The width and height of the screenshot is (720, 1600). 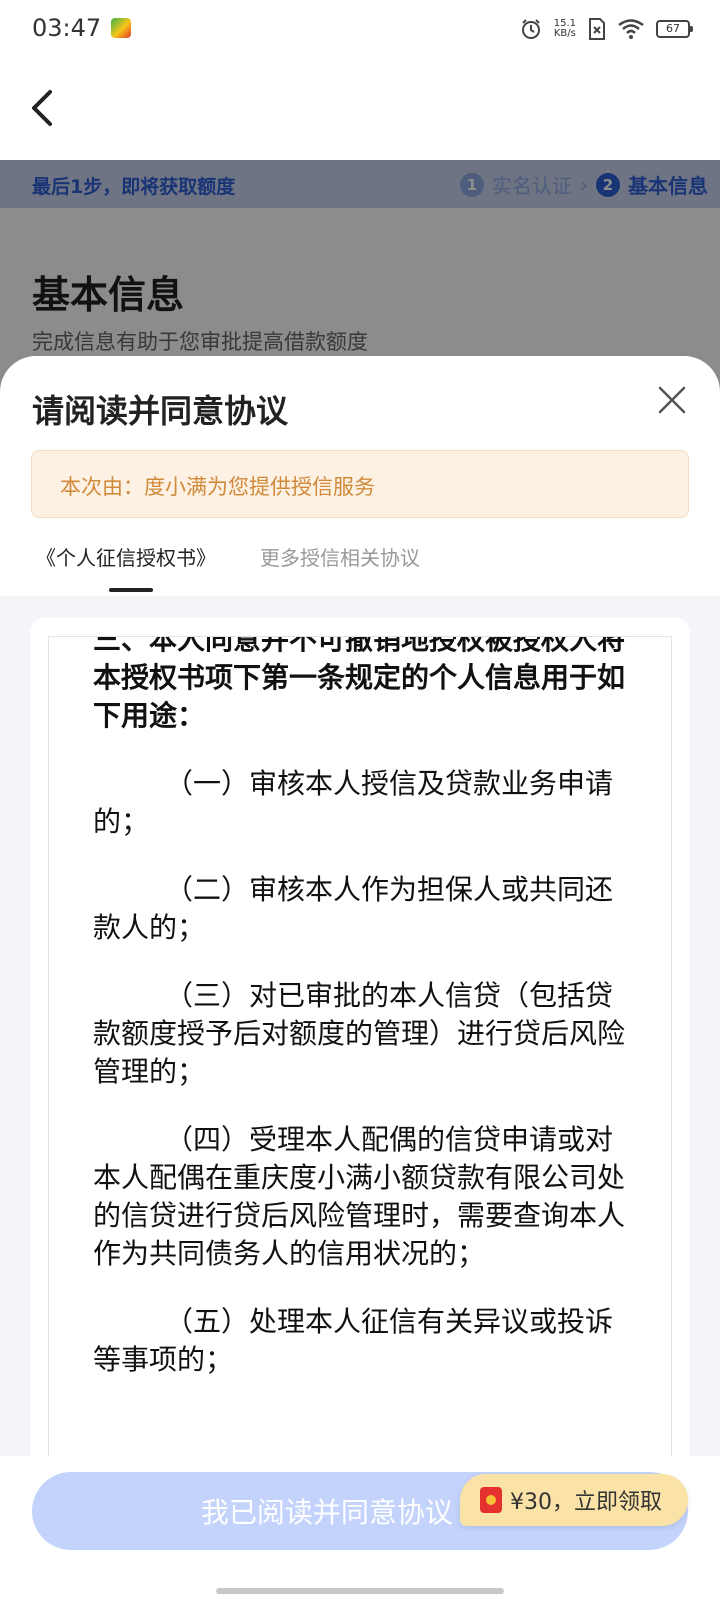 What do you see at coordinates (674, 29) in the screenshot?
I see `battery-icon: 67` at bounding box center [674, 29].